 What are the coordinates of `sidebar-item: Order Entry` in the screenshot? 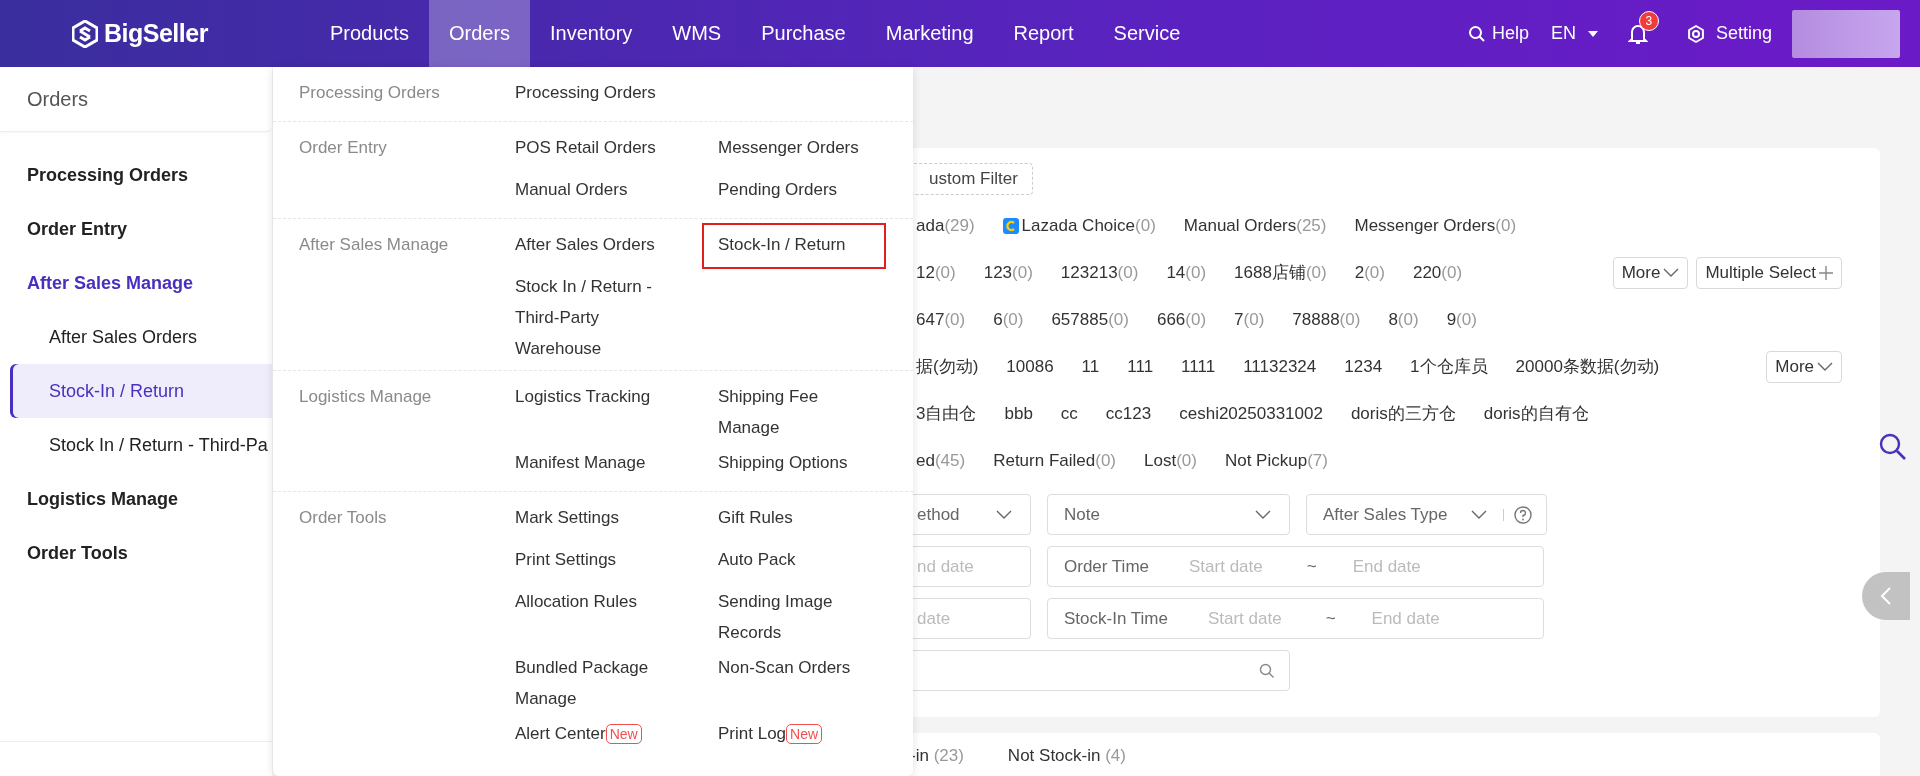 It's located at (136, 229).